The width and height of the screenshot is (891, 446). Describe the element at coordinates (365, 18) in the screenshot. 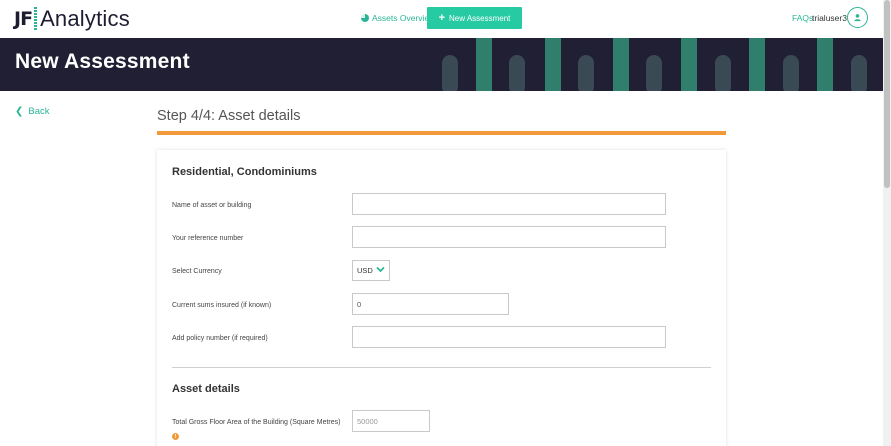

I see `pie-chart-icon` at that location.